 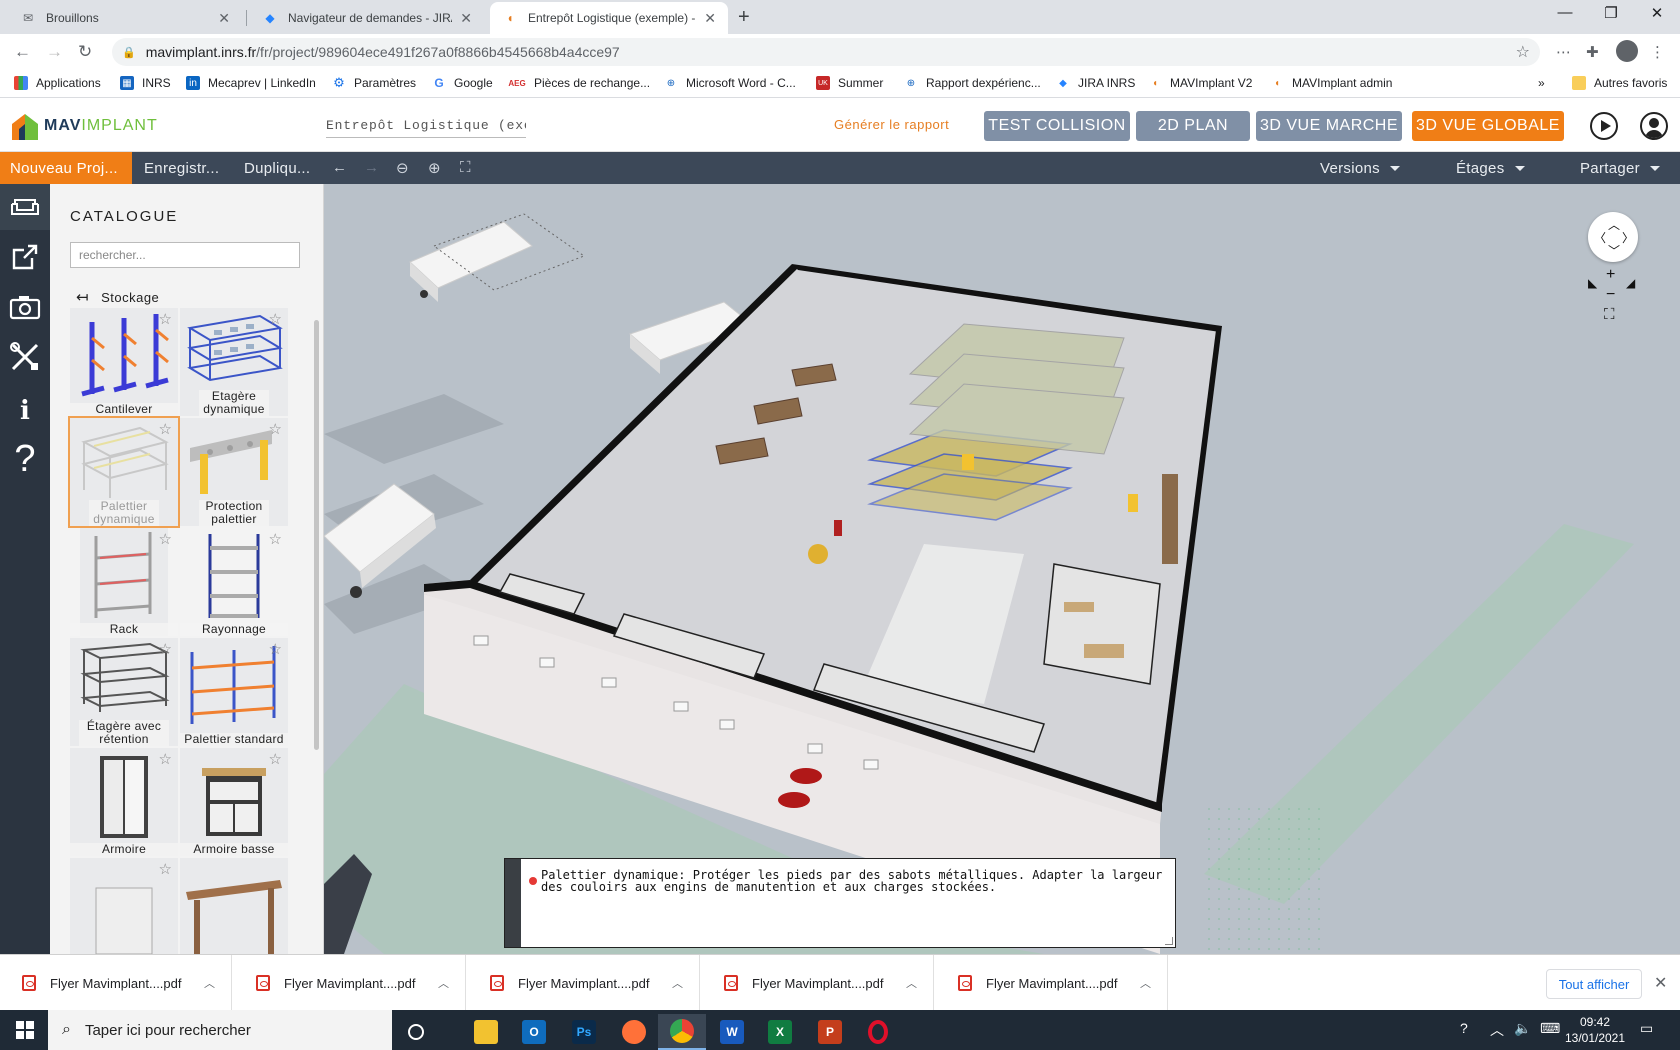 I want to click on bookmark-jira: ◆ JIRA INRS, so click(x=1095, y=83).